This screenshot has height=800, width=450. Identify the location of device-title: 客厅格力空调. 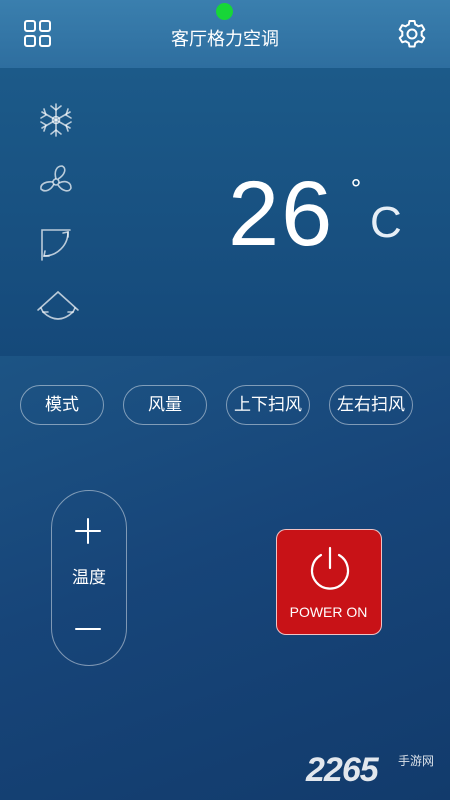
(225, 39).